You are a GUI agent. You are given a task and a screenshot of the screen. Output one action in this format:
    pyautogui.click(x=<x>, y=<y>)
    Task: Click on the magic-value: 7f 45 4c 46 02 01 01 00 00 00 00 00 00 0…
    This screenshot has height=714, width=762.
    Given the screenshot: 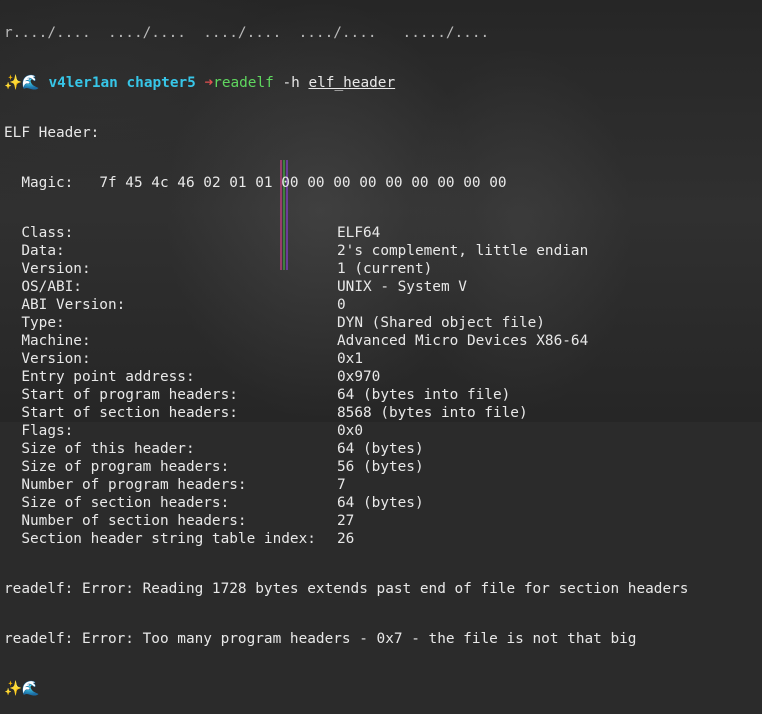 What is the action you would take?
    pyautogui.click(x=303, y=183)
    